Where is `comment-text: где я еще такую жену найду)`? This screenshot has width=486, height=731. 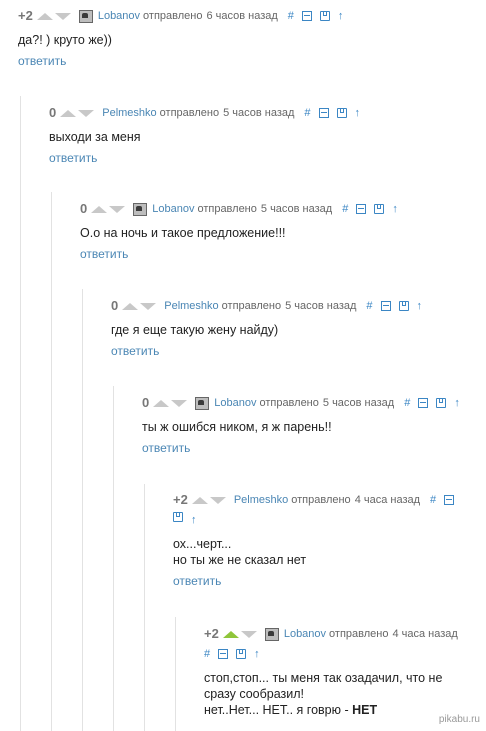
comment-text: где я еще такую жену найду) is located at coordinates (296, 330).